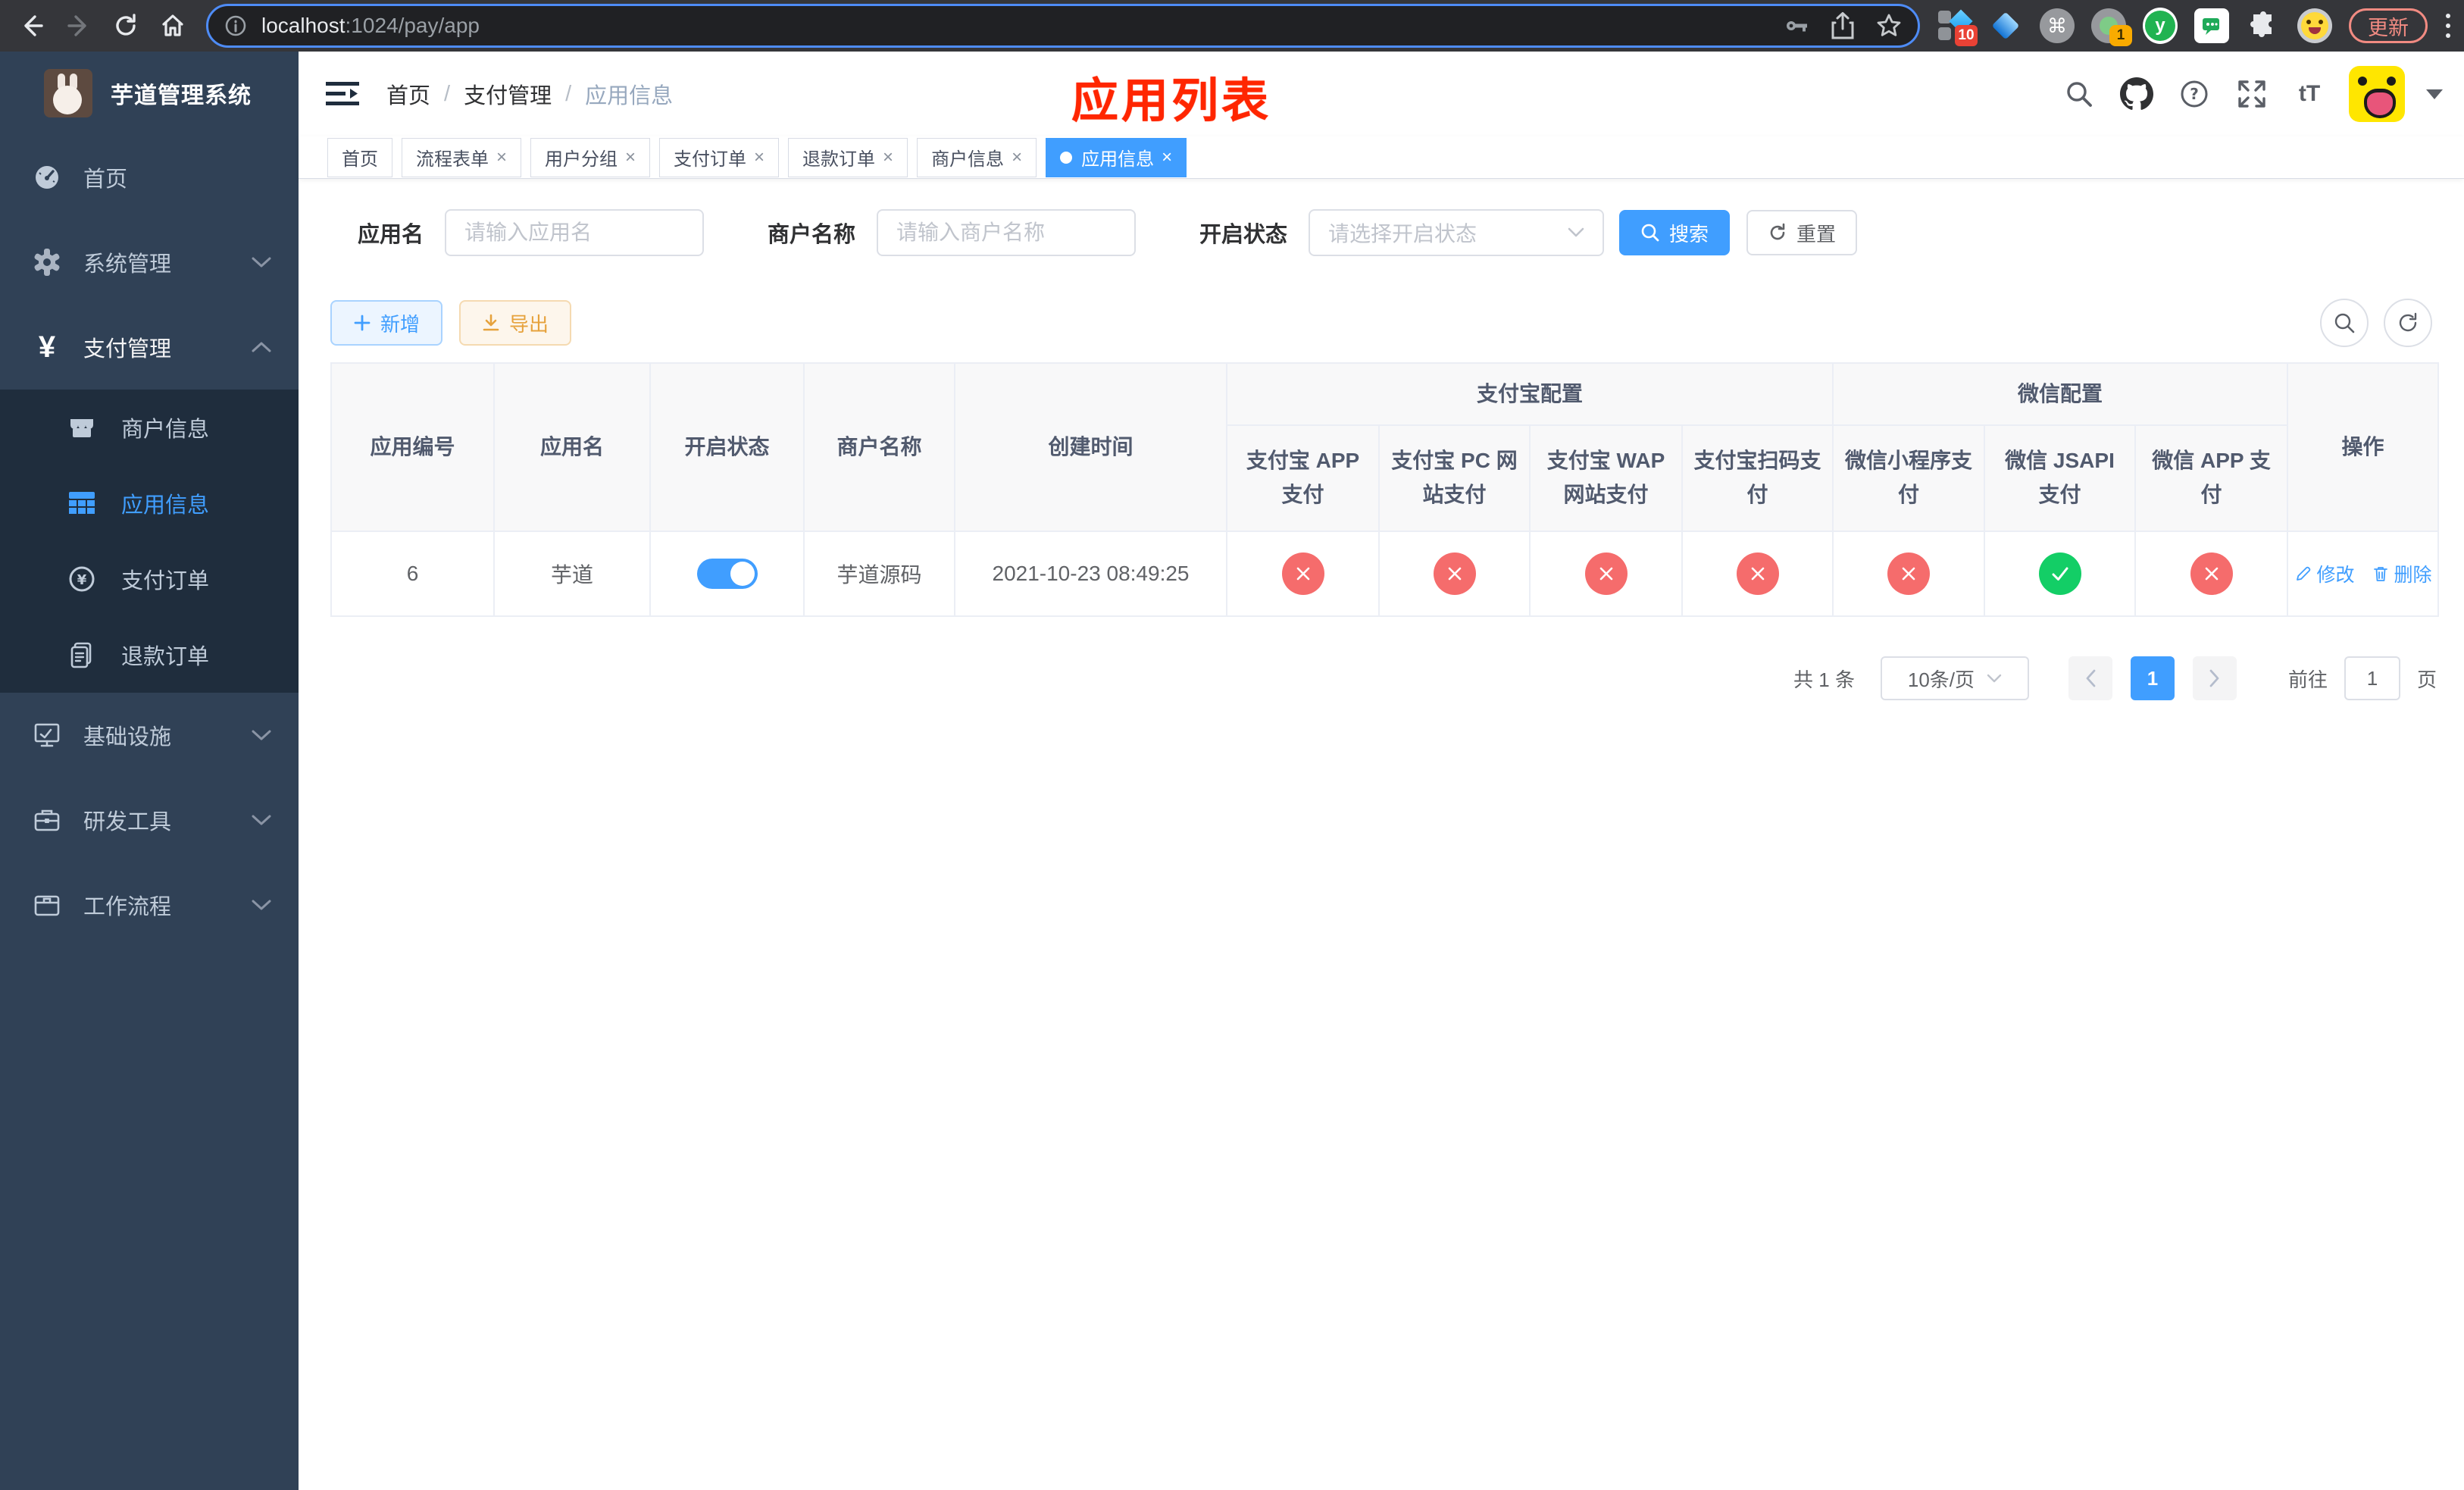 The height and width of the screenshot is (1490, 2464). I want to click on search-button: 搜索, so click(1675, 232).